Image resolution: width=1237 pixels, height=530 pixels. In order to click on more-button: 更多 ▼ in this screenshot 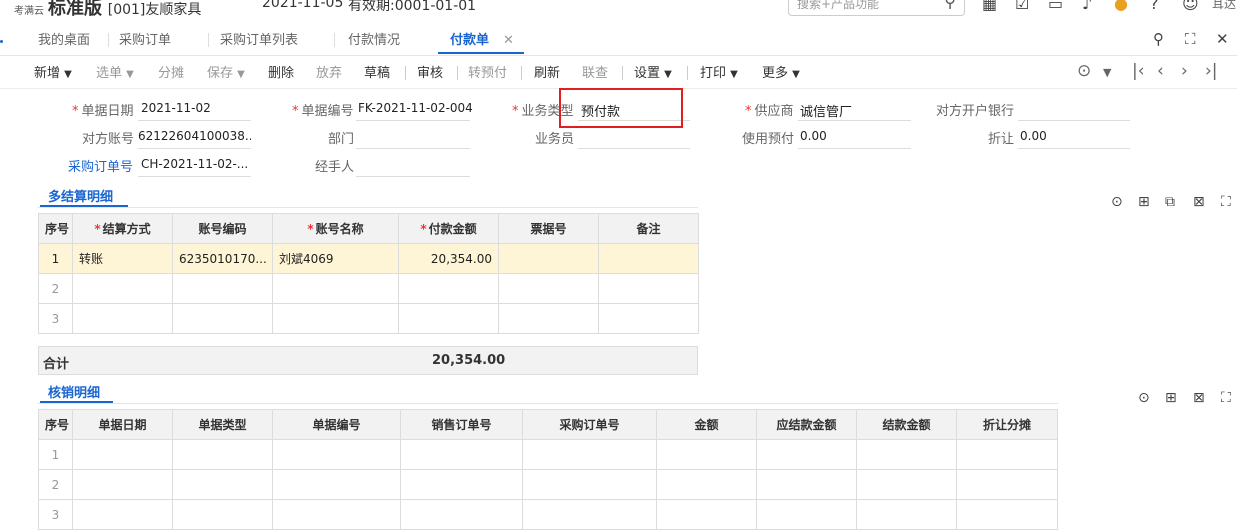, I will do `click(781, 71)`.